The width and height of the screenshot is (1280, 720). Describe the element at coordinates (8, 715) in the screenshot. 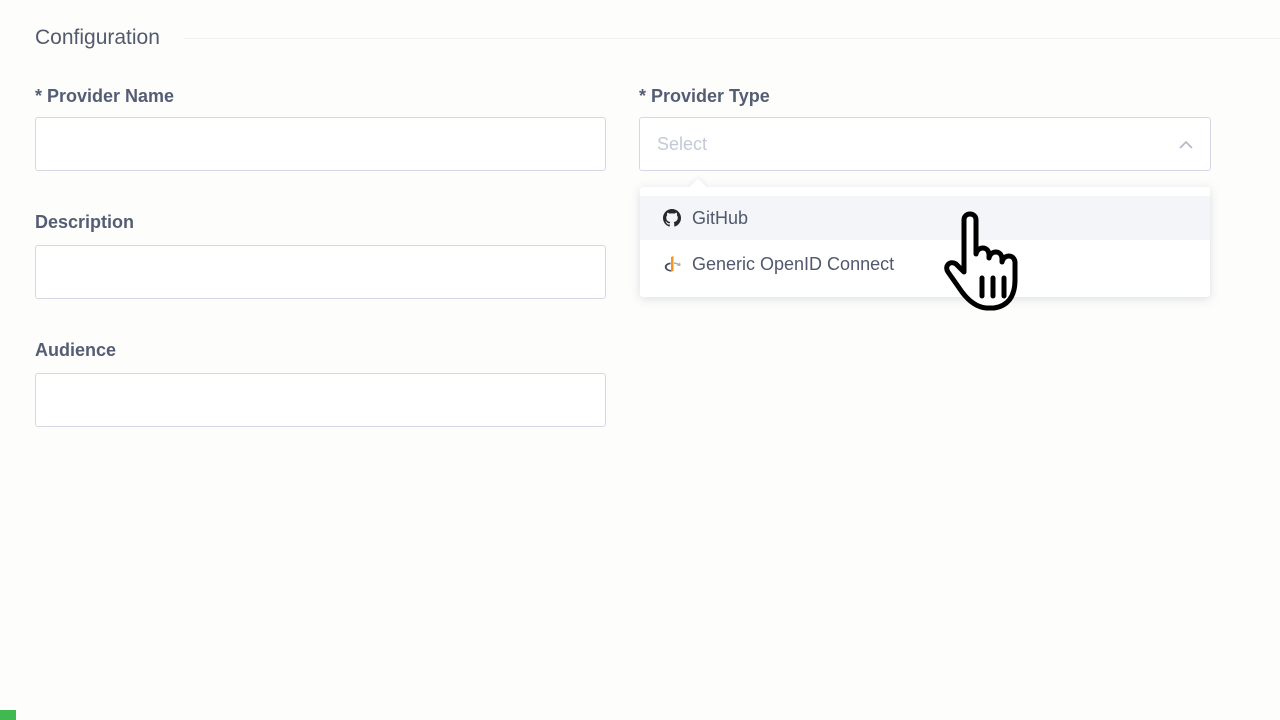

I see `corner-indicator` at that location.